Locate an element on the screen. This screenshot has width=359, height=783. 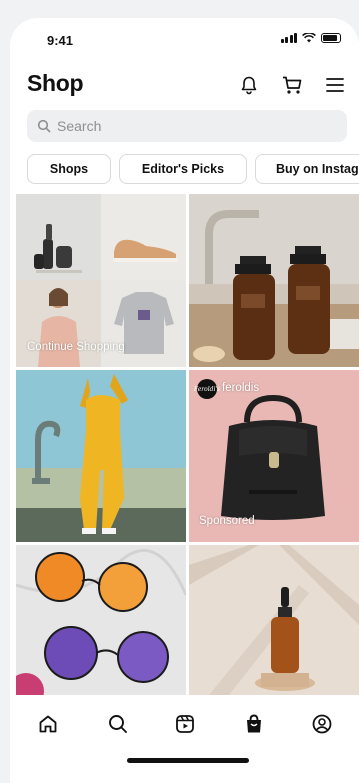
continue-shopping-tile: Continue Shopping is located at coordinates (101, 280).